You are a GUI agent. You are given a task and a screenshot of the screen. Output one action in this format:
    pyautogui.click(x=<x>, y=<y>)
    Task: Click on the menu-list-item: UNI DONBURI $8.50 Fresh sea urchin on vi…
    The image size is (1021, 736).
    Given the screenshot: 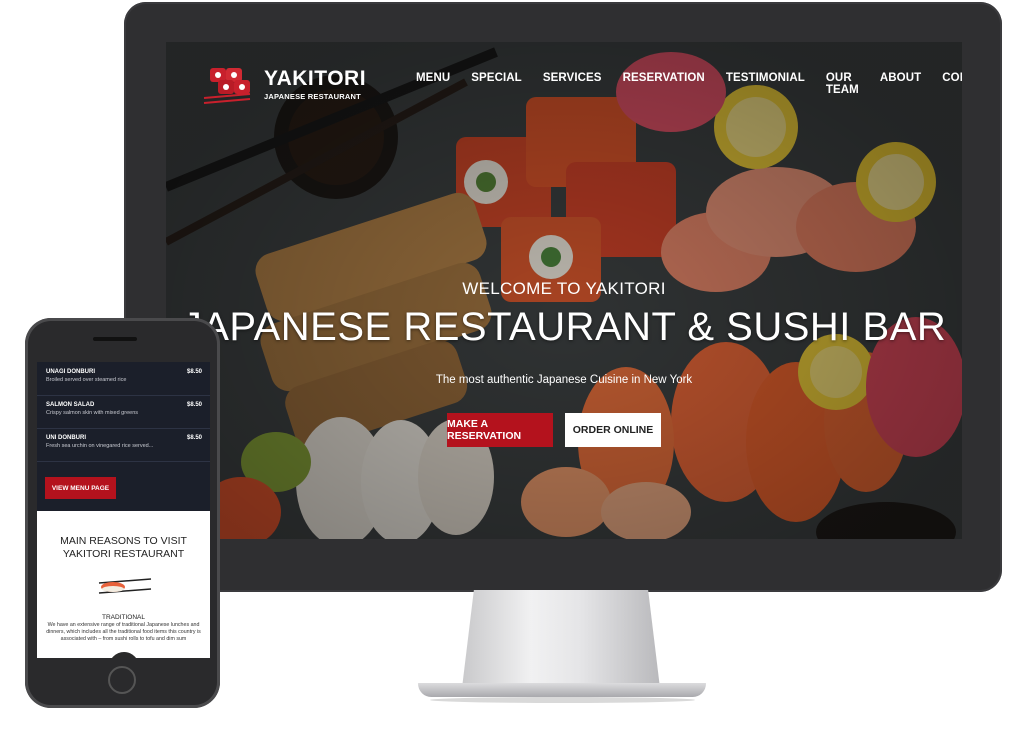 What is the action you would take?
    pyautogui.click(x=123, y=445)
    